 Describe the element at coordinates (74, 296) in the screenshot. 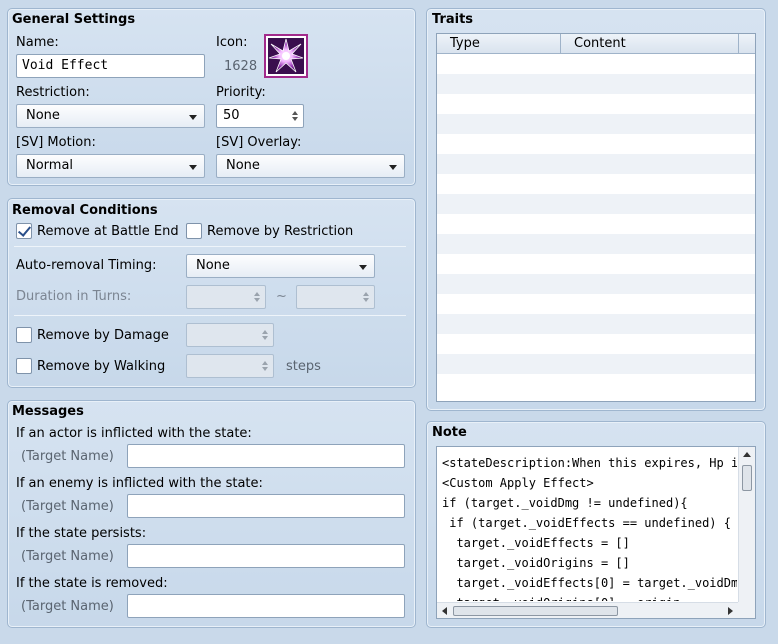

I see `duration-label: Duration in Turns:` at that location.